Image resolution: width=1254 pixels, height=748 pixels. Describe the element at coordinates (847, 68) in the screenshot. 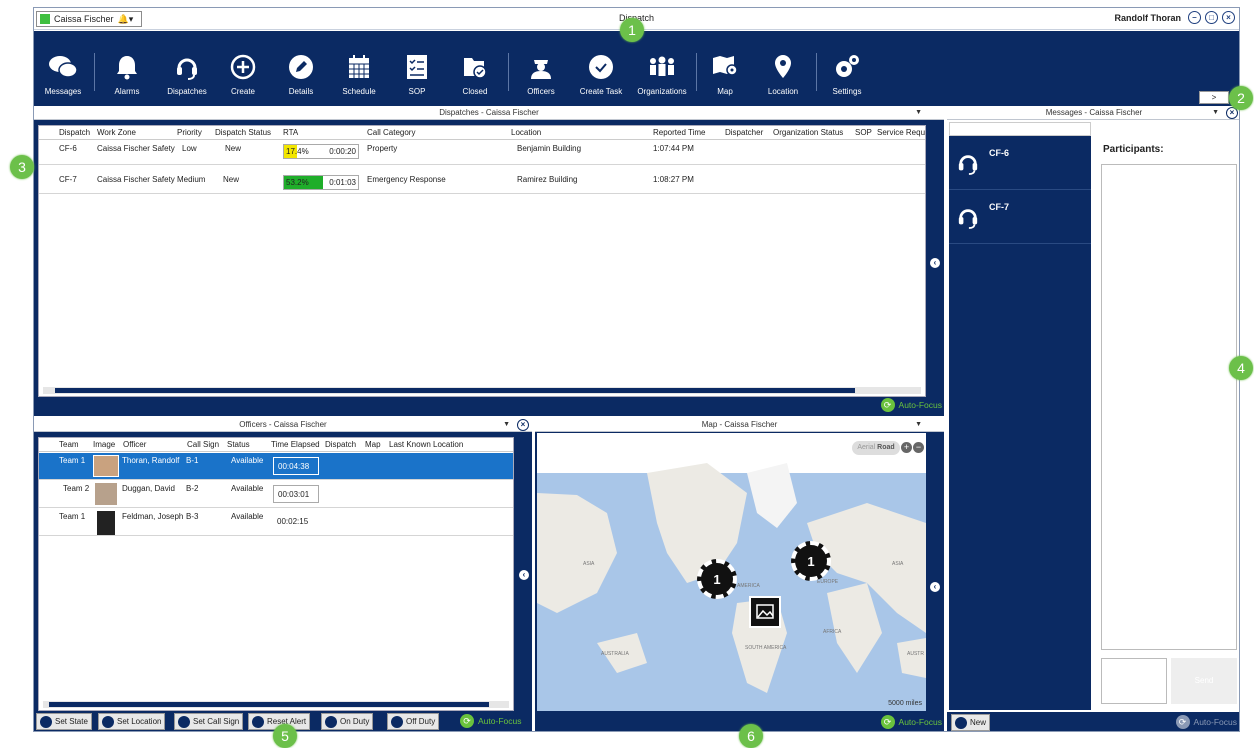

I see `toolbar-settings: Settings` at that location.